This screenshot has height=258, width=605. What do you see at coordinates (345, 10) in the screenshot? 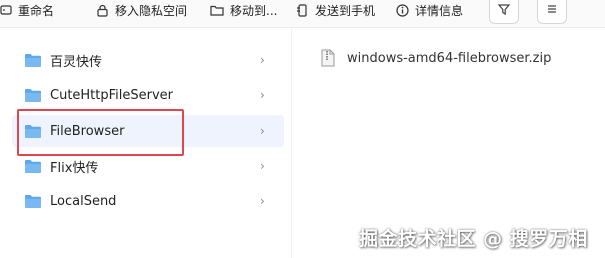
I see `send-to-phone-label: 发送到手机` at bounding box center [345, 10].